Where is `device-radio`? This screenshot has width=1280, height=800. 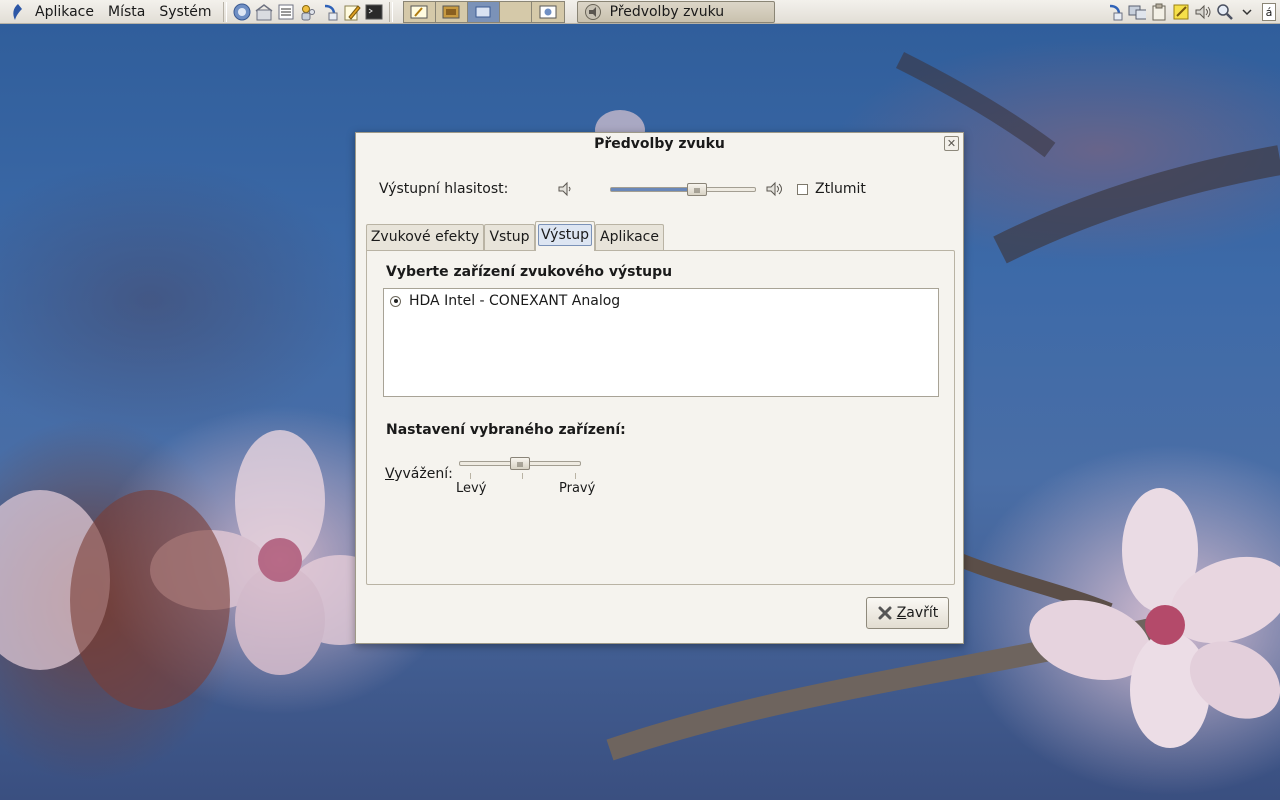 device-radio is located at coordinates (395, 301).